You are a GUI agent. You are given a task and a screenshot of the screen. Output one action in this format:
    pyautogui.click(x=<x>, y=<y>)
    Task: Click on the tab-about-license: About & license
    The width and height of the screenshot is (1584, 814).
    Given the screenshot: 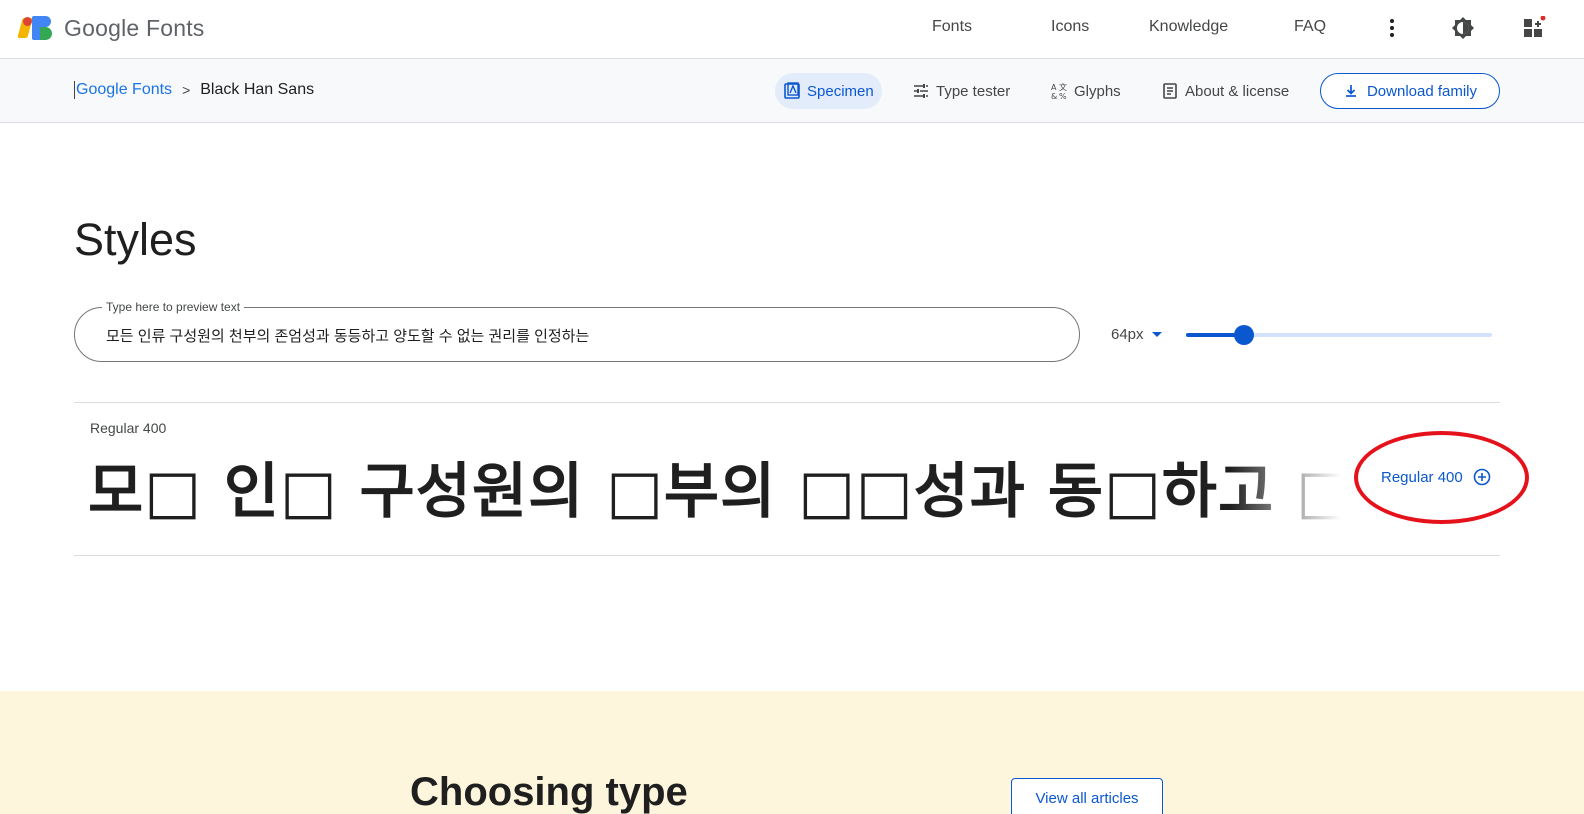 What is the action you would take?
    pyautogui.click(x=1225, y=91)
    